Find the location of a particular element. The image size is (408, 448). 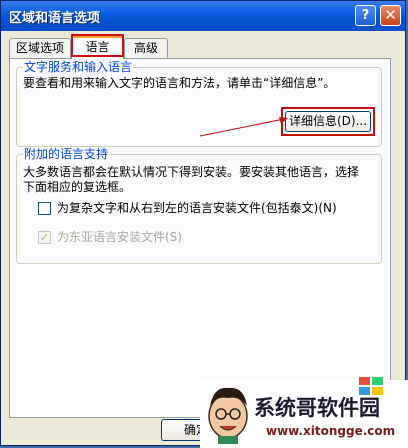

supplemental-description-line1: 大多数语言都会在默认情况下得到安装。要安装其他语言，选择 is located at coordinates (191, 172).